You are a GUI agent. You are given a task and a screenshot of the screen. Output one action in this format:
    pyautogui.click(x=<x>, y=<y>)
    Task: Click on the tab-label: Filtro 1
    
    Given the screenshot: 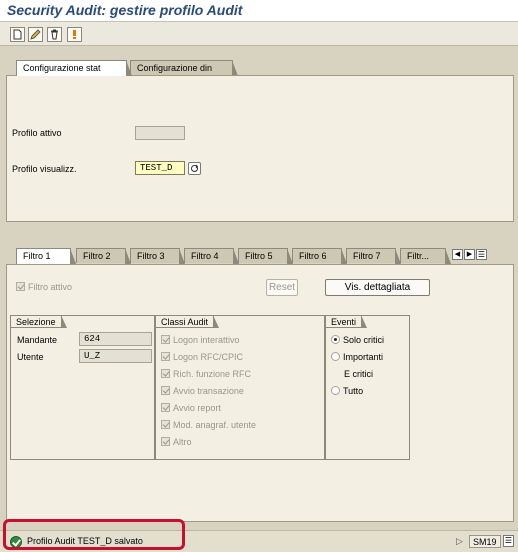 What is the action you would take?
    pyautogui.click(x=37, y=256)
    